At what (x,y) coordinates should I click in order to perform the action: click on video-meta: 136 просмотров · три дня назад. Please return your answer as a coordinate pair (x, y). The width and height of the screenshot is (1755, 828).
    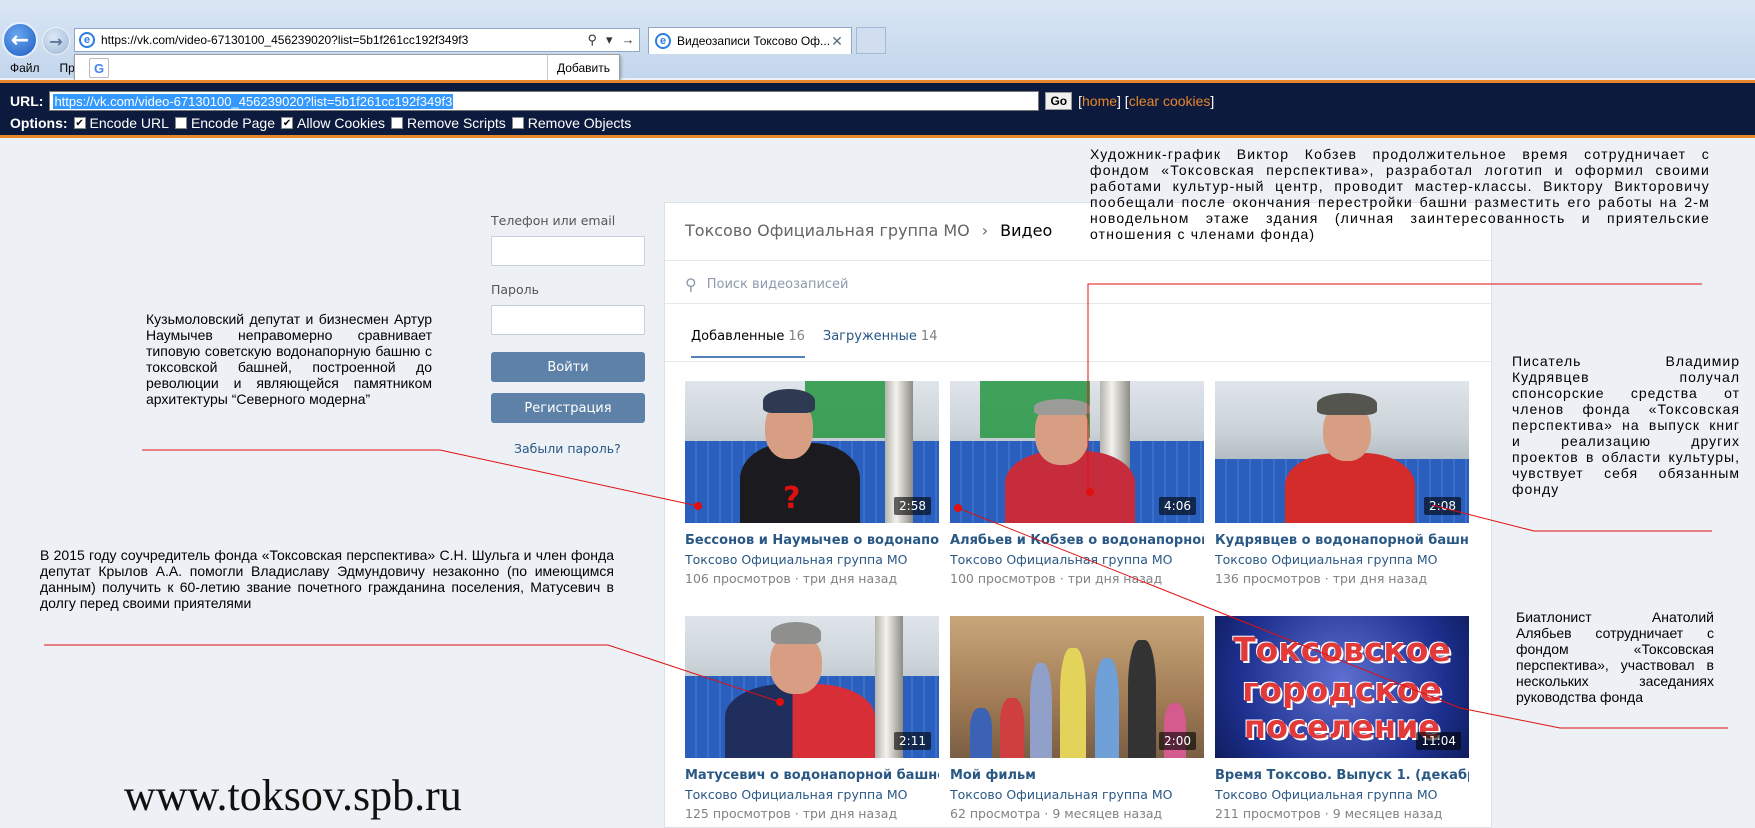
    Looking at the image, I should click on (1321, 578).